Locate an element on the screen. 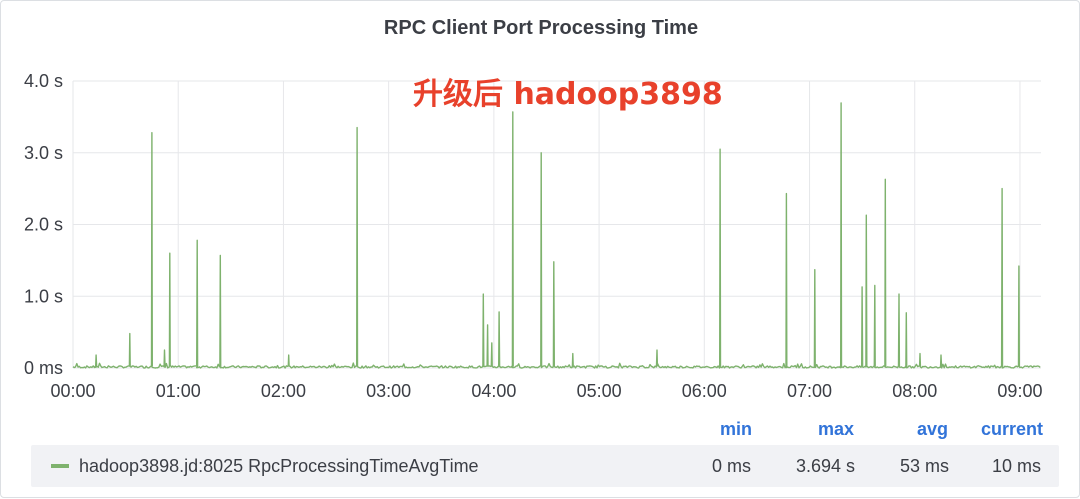 This screenshot has width=1080, height=499. legend-series-swatch is located at coordinates (60, 466).